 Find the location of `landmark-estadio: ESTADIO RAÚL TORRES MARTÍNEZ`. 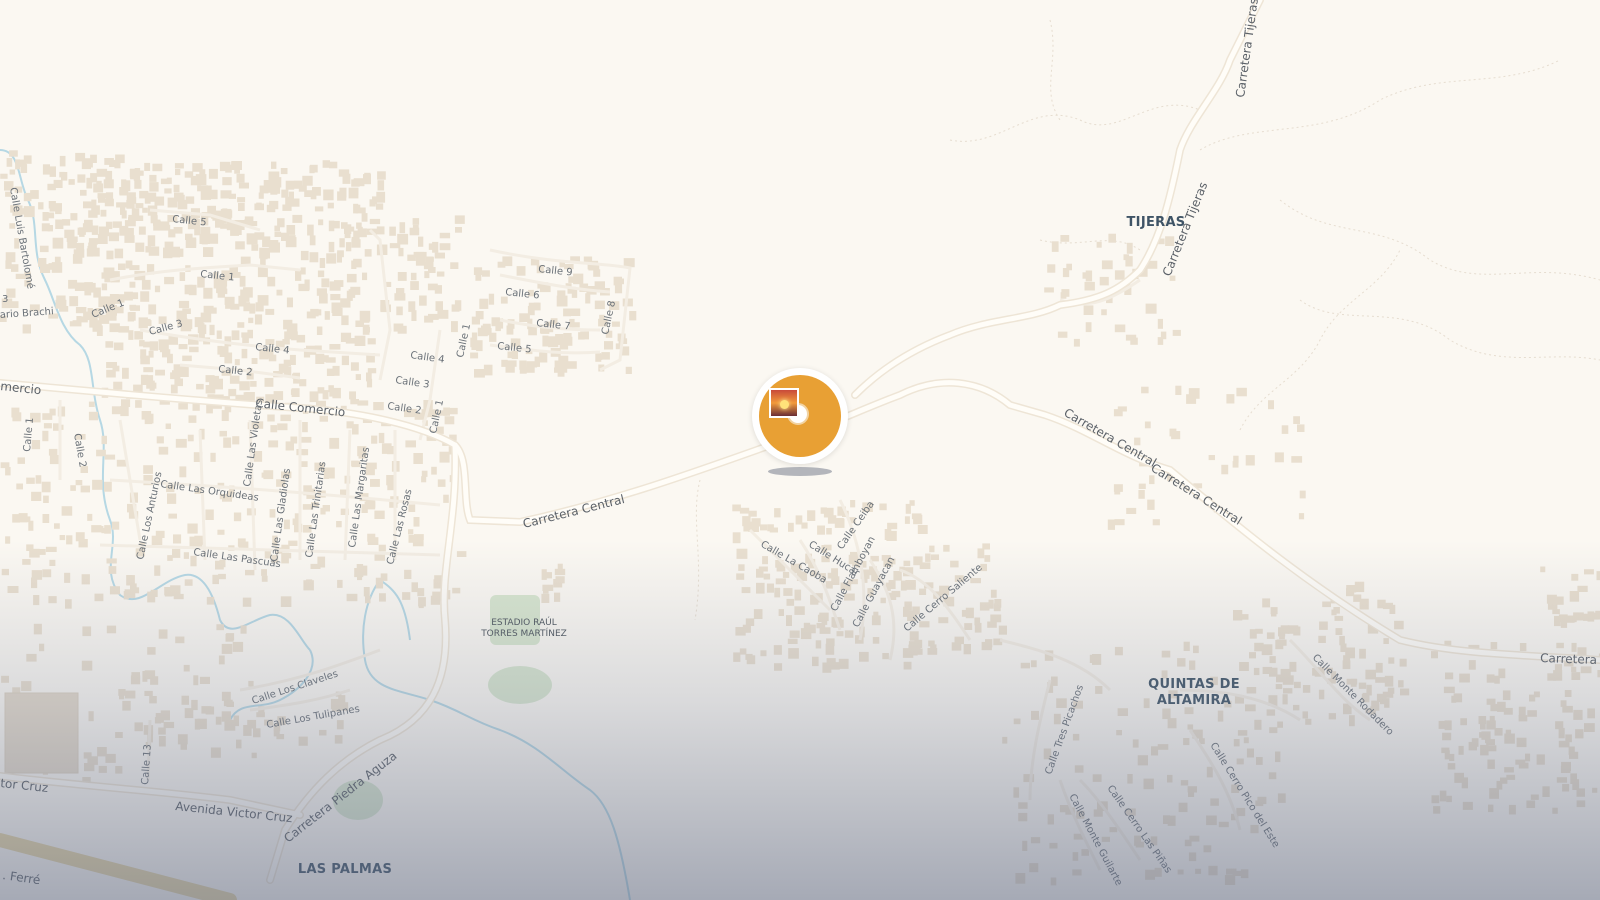

landmark-estadio: ESTADIO RAÚL TORRES MARTÍNEZ is located at coordinates (523, 627).